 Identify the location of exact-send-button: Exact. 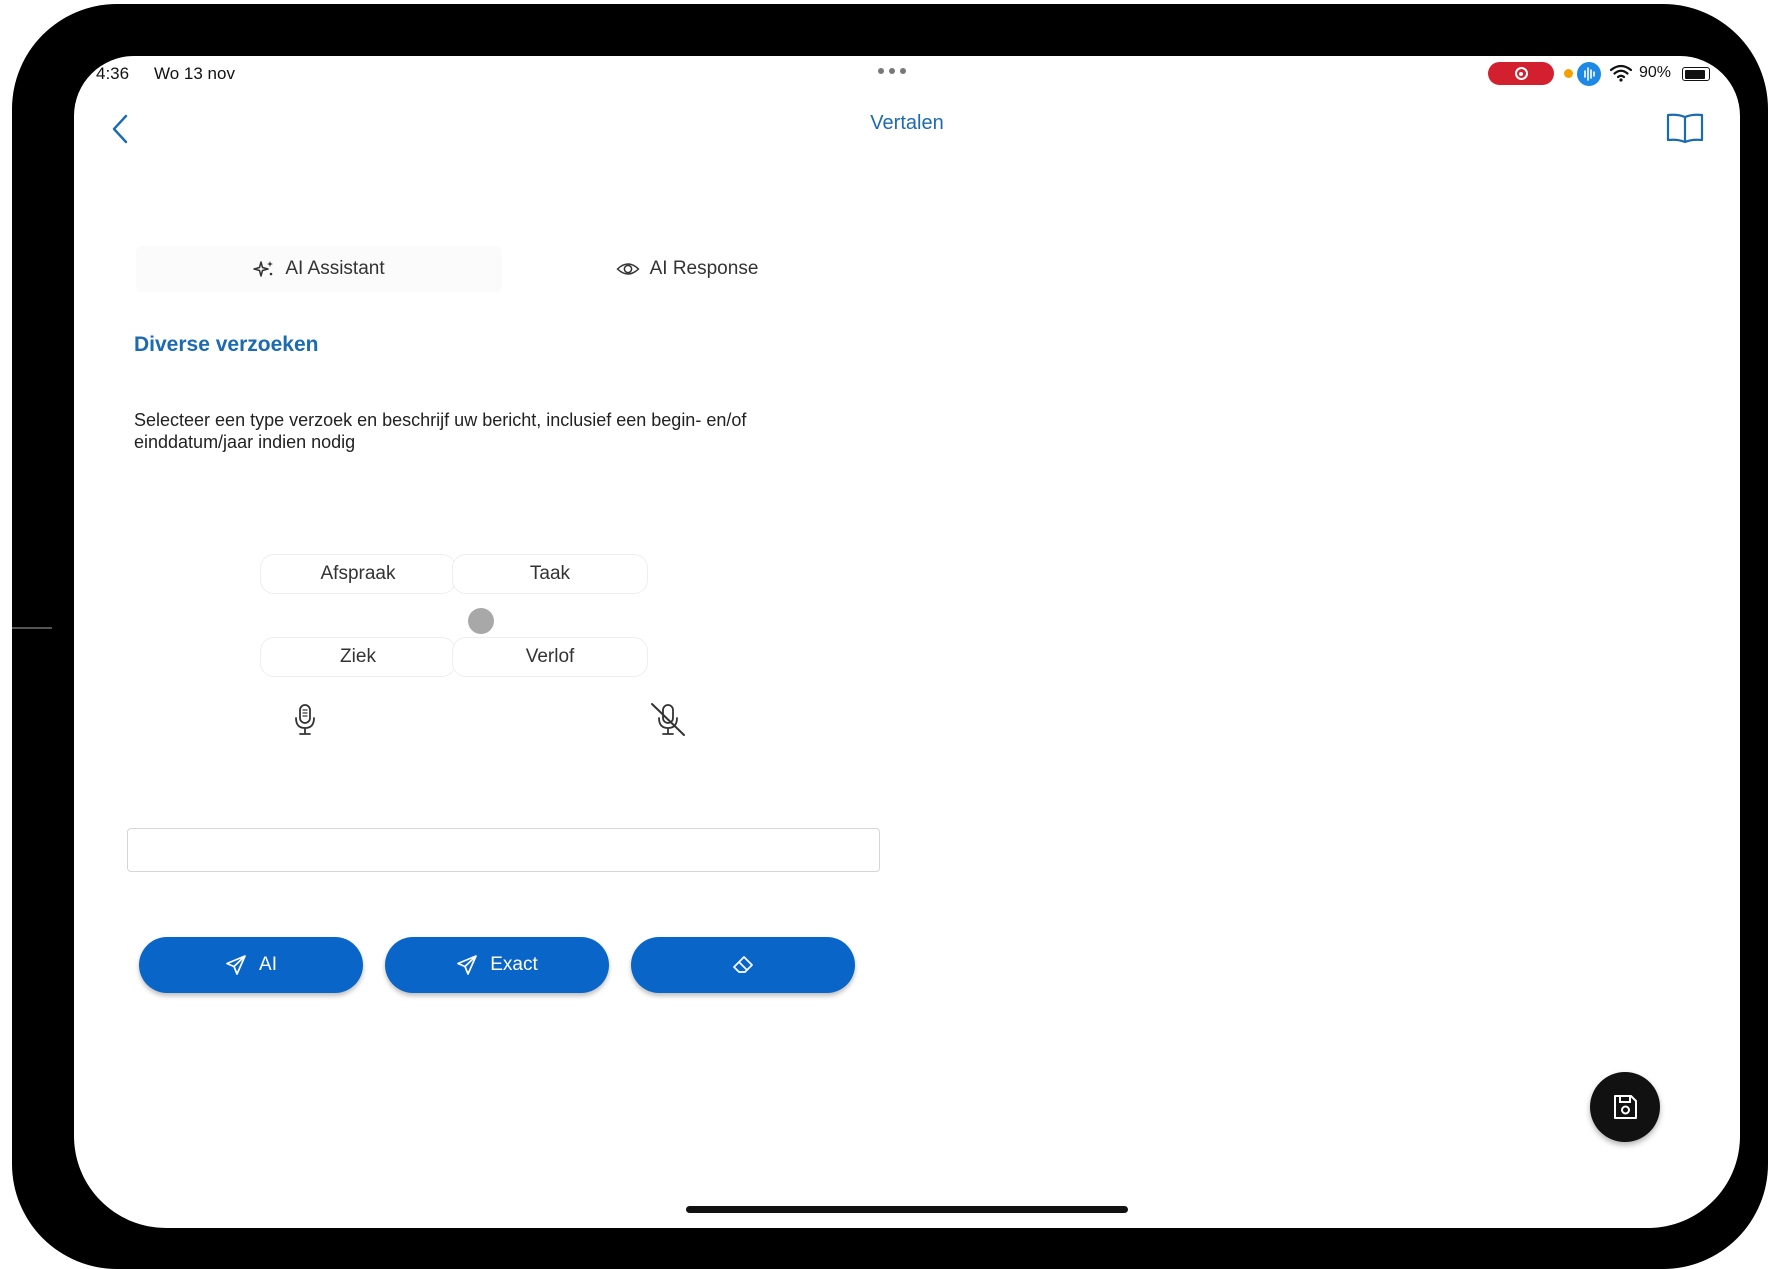
(497, 965).